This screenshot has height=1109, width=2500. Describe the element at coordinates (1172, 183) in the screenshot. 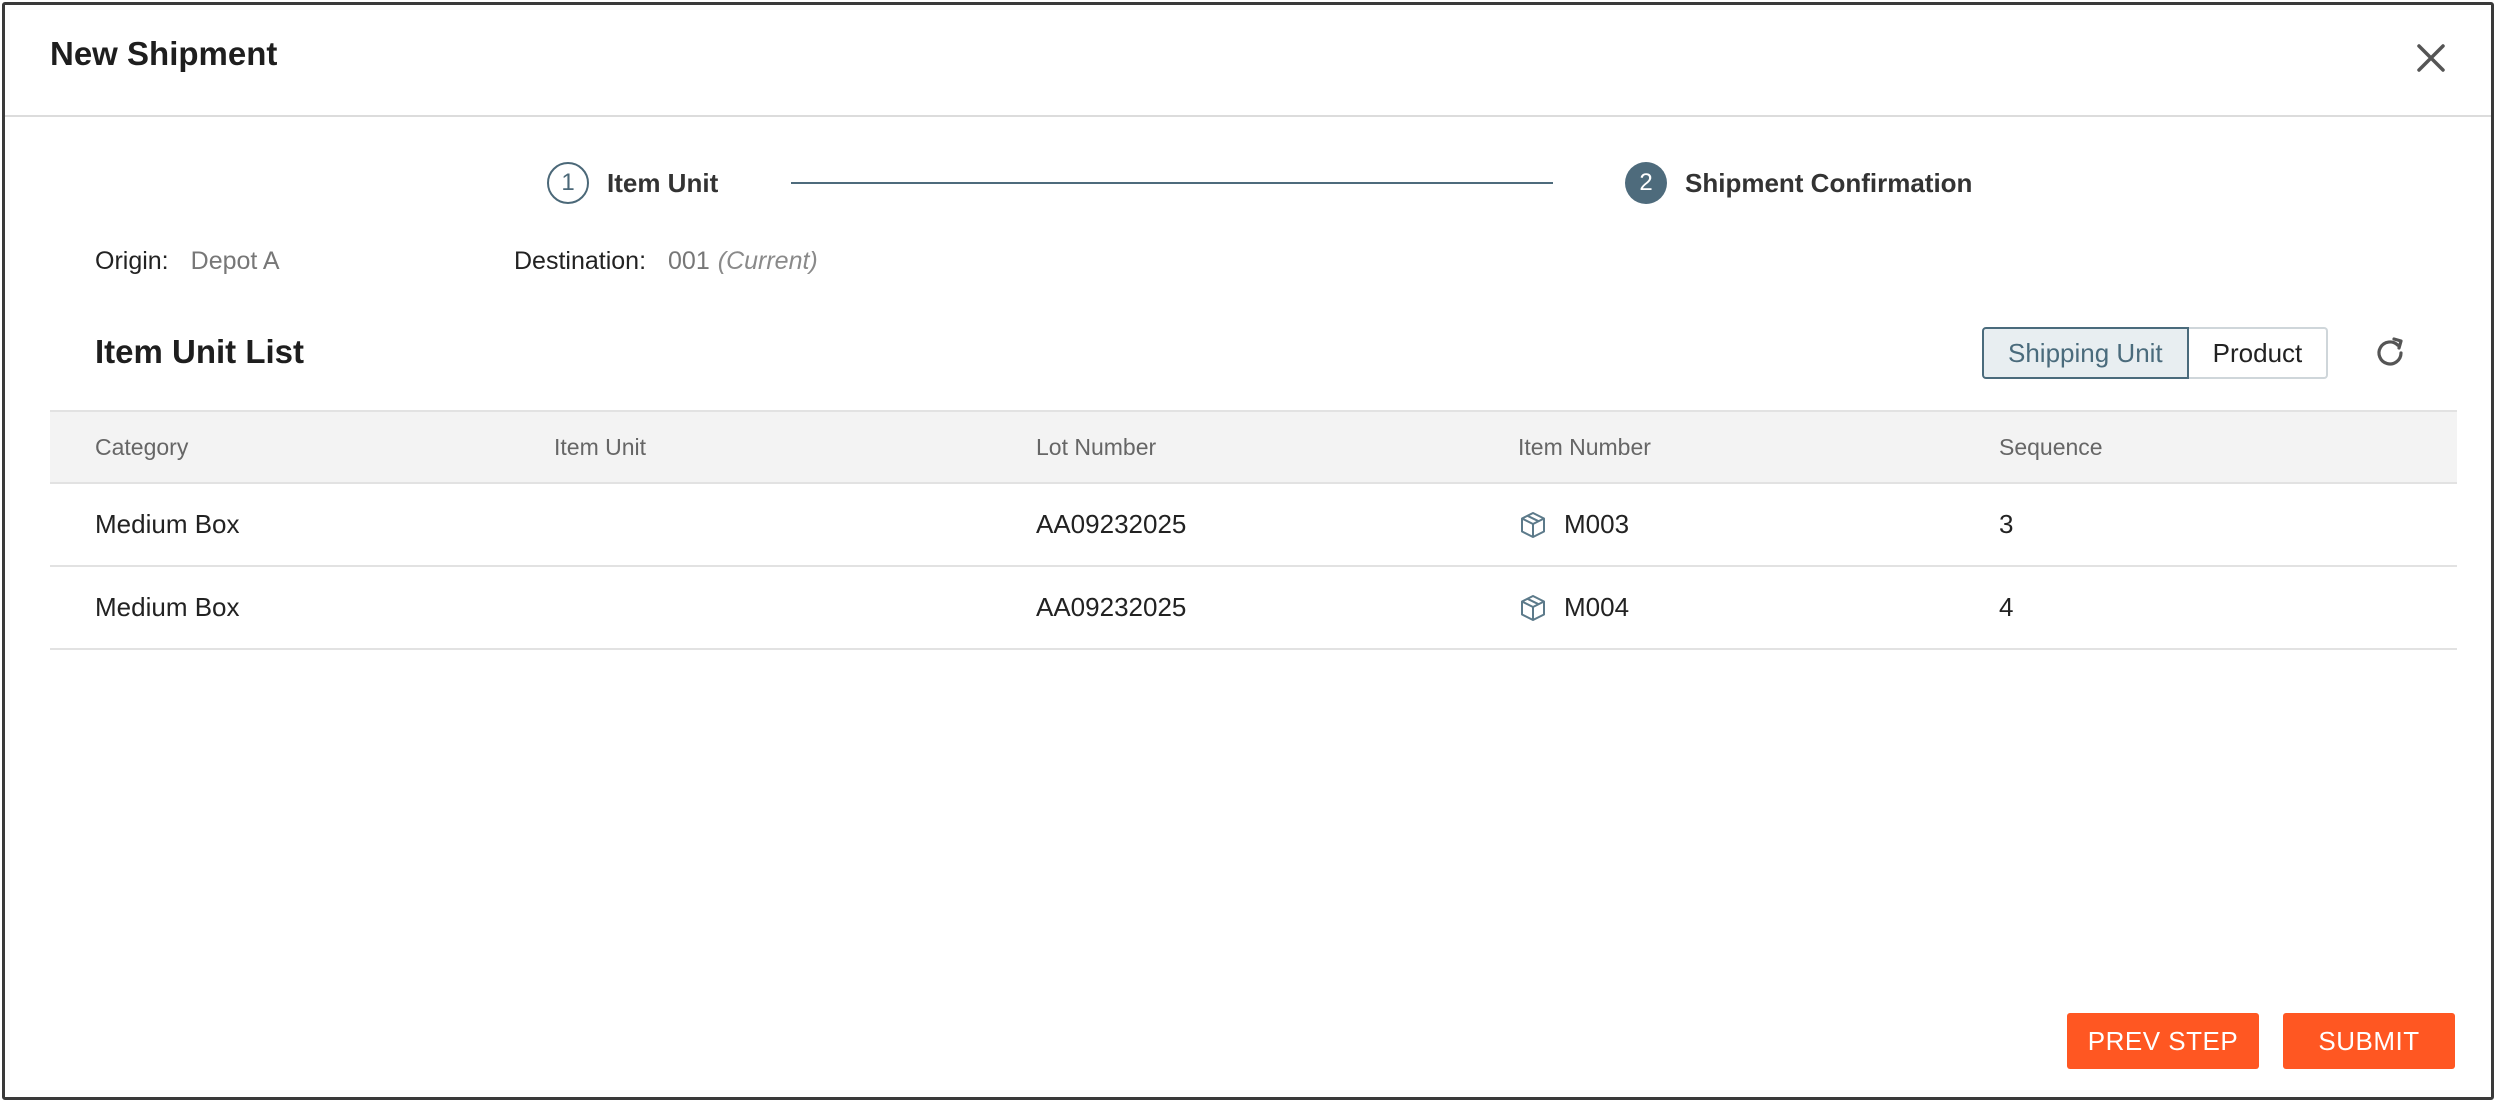

I see `stepper-connector` at that location.